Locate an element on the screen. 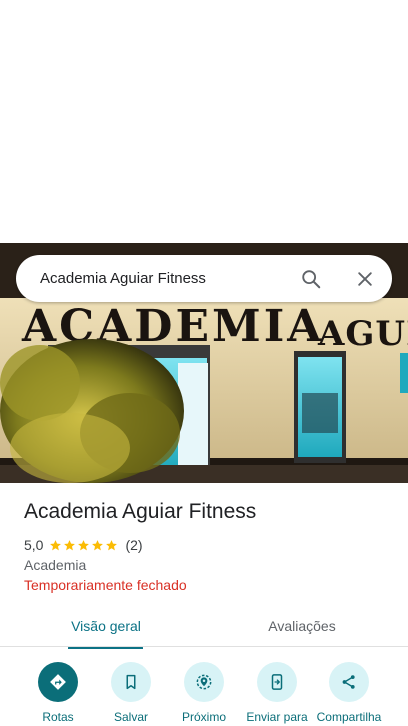 The height and width of the screenshot is (726, 408). place-category: Academia is located at coordinates (55, 565).